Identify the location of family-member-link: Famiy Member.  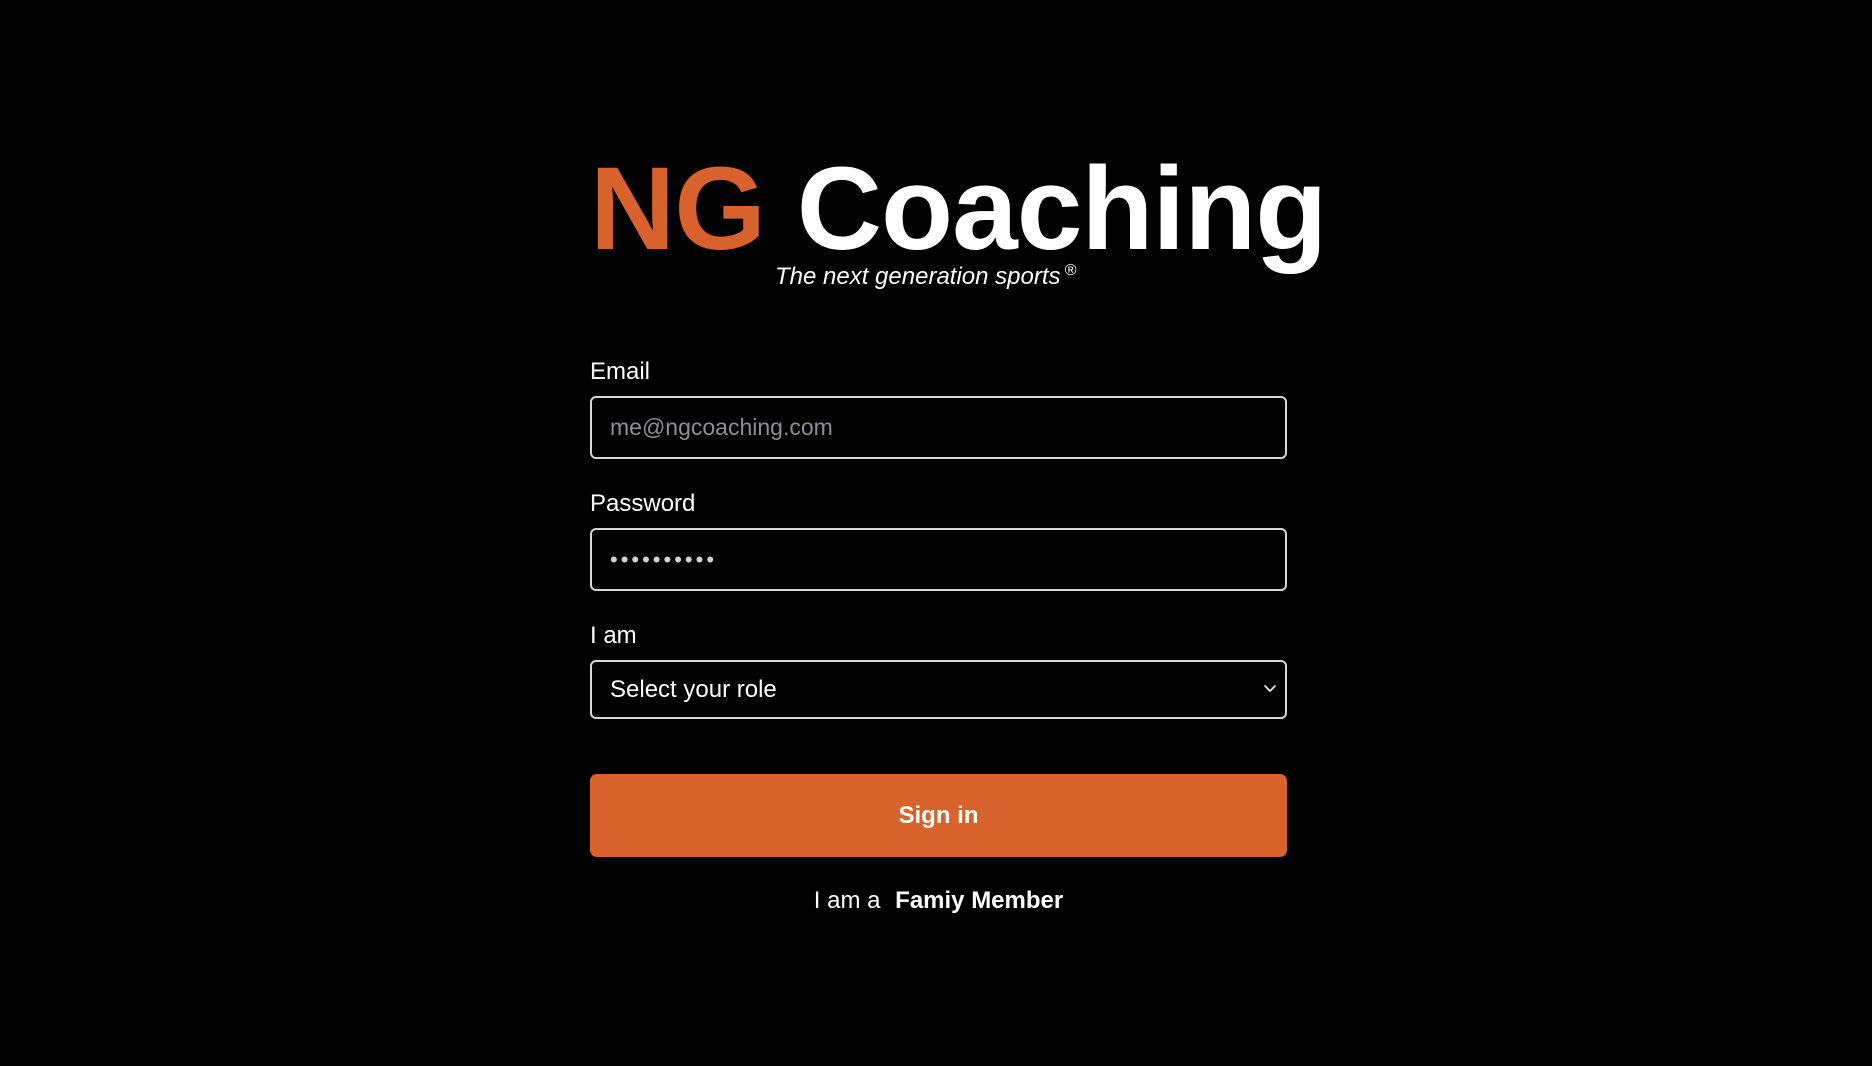
(979, 900).